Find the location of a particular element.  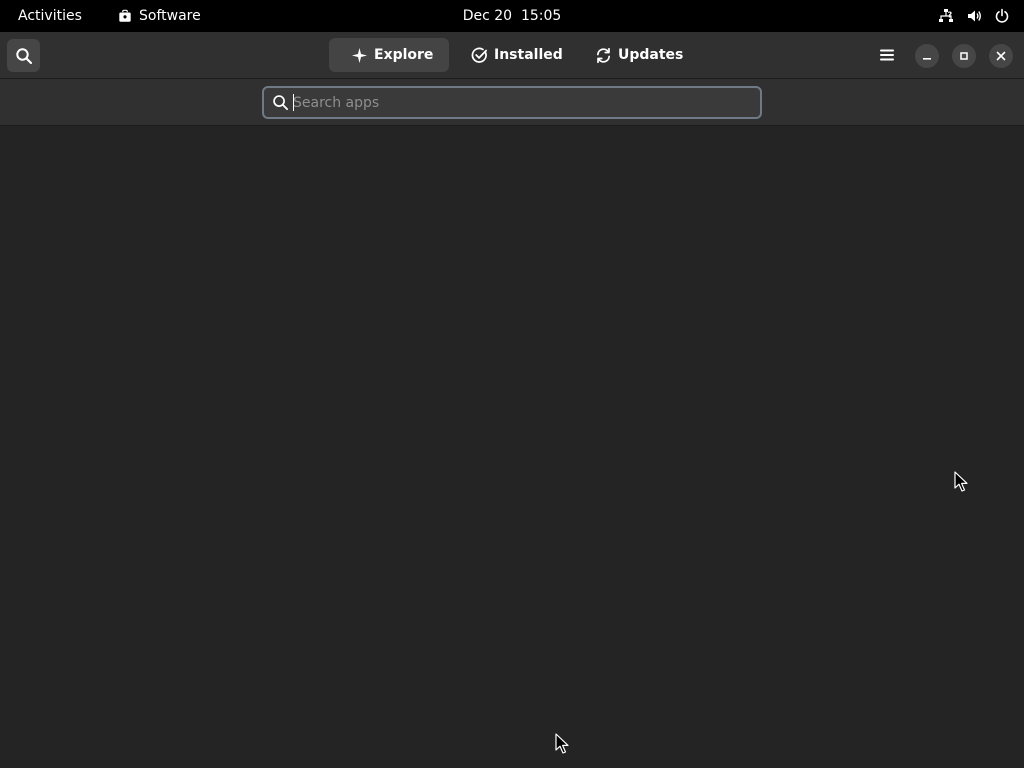

hamburger-menu-icon is located at coordinates (887, 55).